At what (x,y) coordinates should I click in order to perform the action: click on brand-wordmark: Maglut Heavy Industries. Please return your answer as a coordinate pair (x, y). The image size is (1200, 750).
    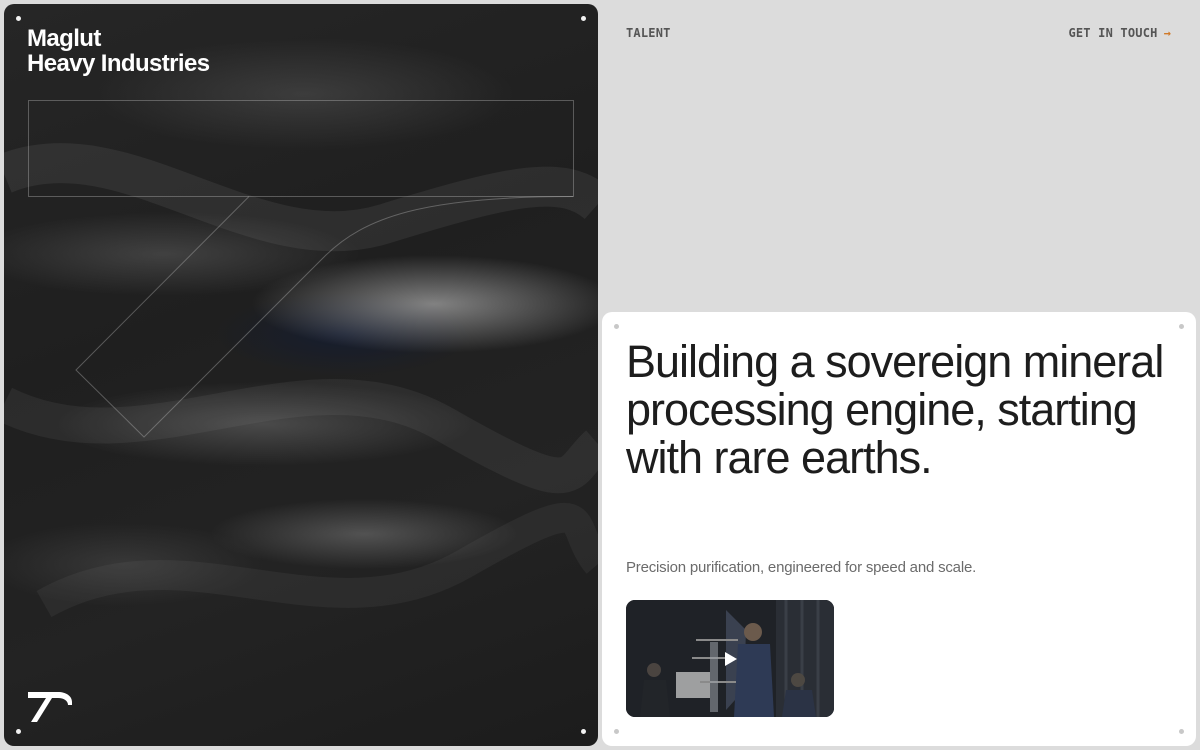
    Looking at the image, I should click on (118, 51).